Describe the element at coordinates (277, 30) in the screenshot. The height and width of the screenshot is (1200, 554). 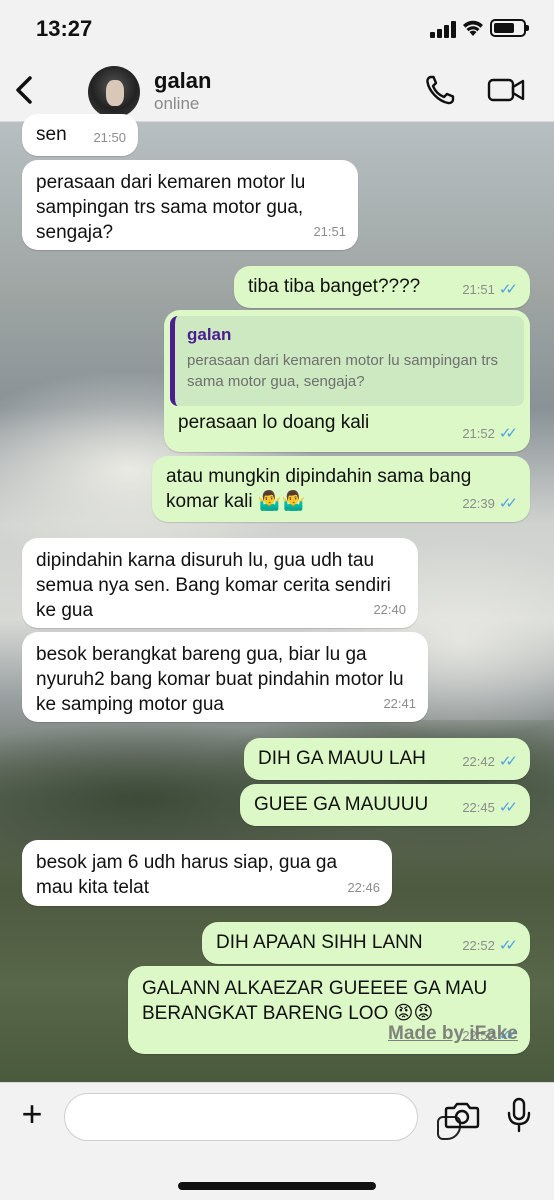
I see `status-bar: 13:27` at that location.